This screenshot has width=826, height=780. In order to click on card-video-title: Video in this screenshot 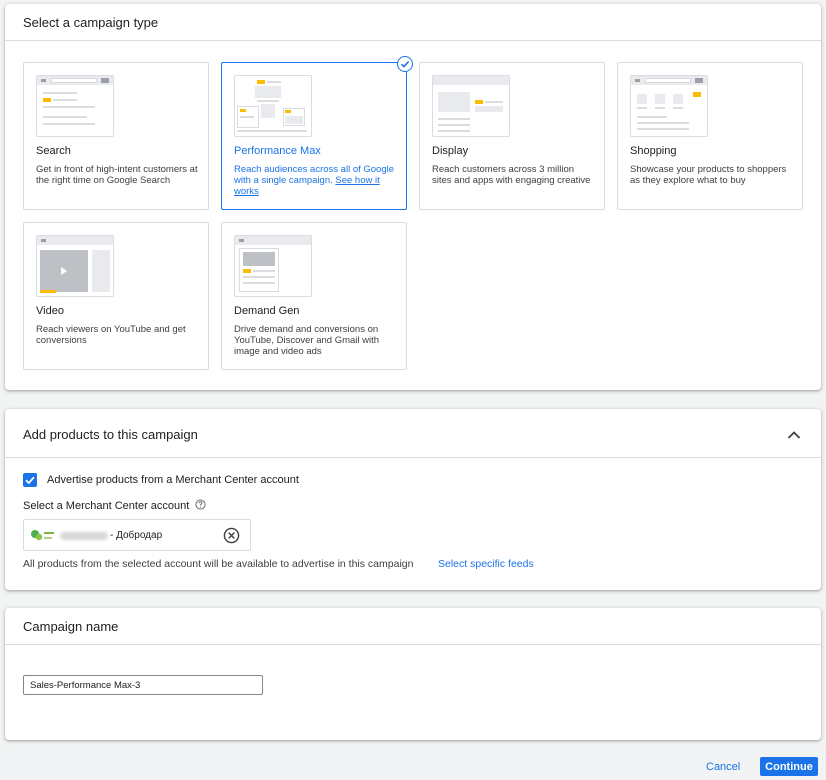, I will do `click(50, 311)`.